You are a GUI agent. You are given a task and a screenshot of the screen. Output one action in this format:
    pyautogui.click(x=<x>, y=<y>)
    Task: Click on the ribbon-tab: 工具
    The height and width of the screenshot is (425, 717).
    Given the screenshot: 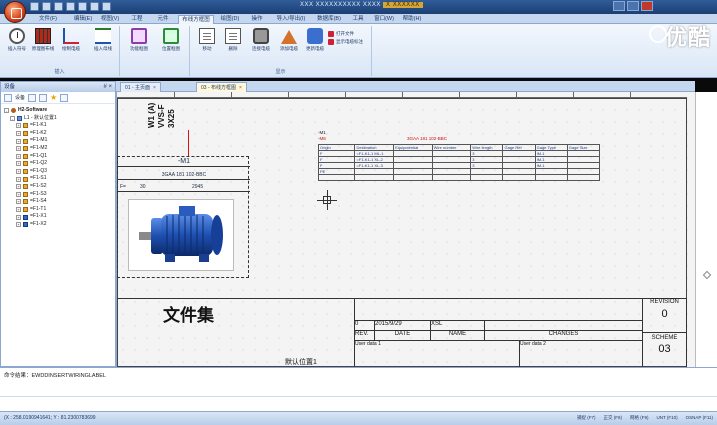 What is the action you would take?
    pyautogui.click(x=358, y=19)
    